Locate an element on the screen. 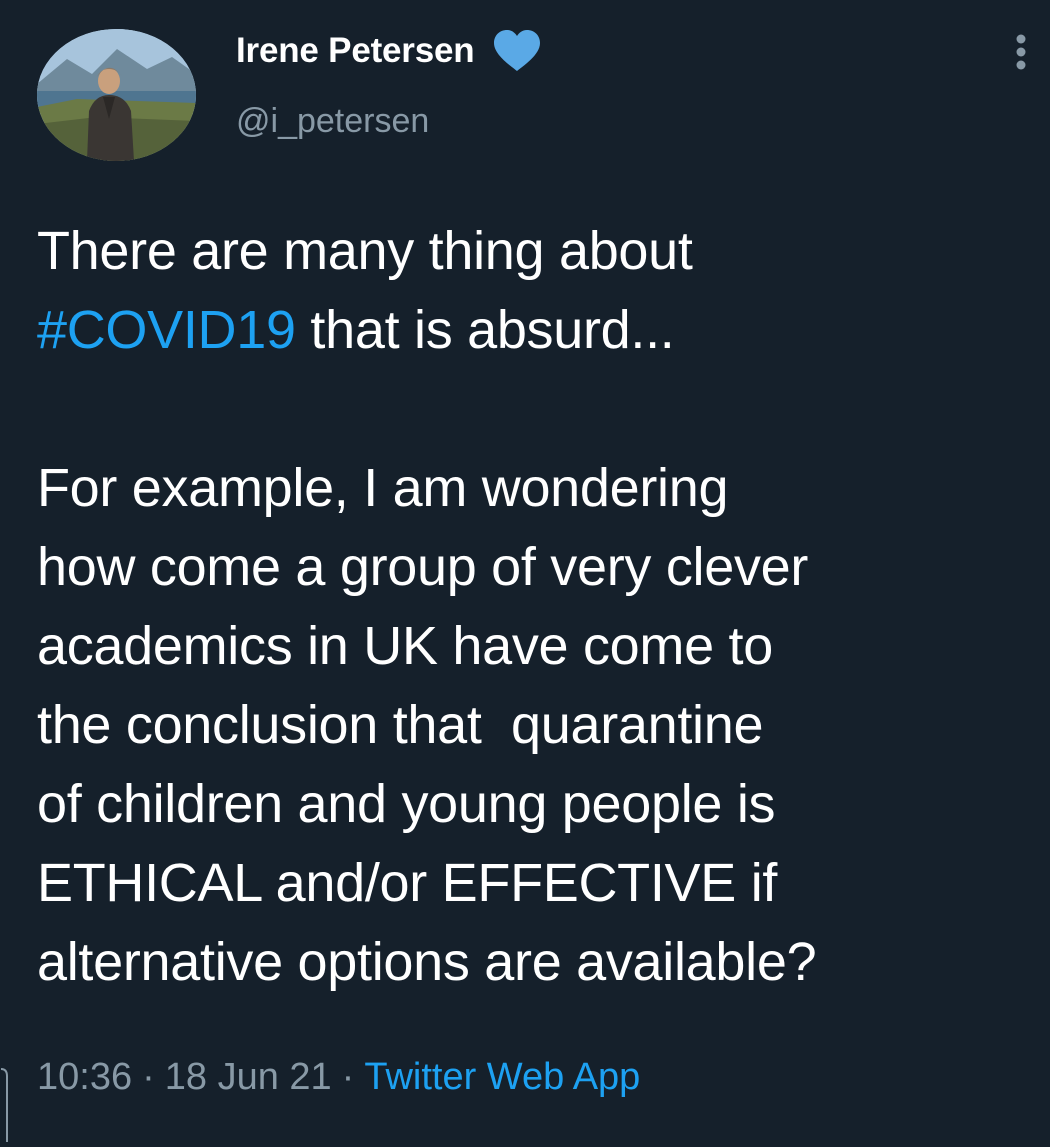 The image size is (1050, 1147). display-name: Irene Petersen is located at coordinates (355, 51).